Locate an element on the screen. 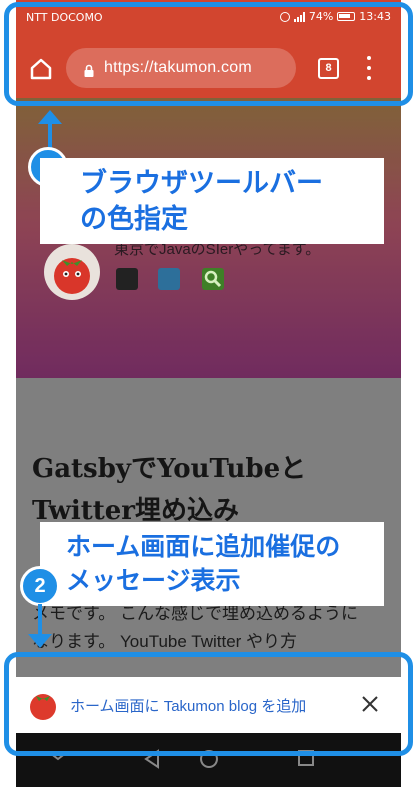  annotation-callout-2: ホーム画面に追加催促の メッセージ表示 is located at coordinates (212, 564).